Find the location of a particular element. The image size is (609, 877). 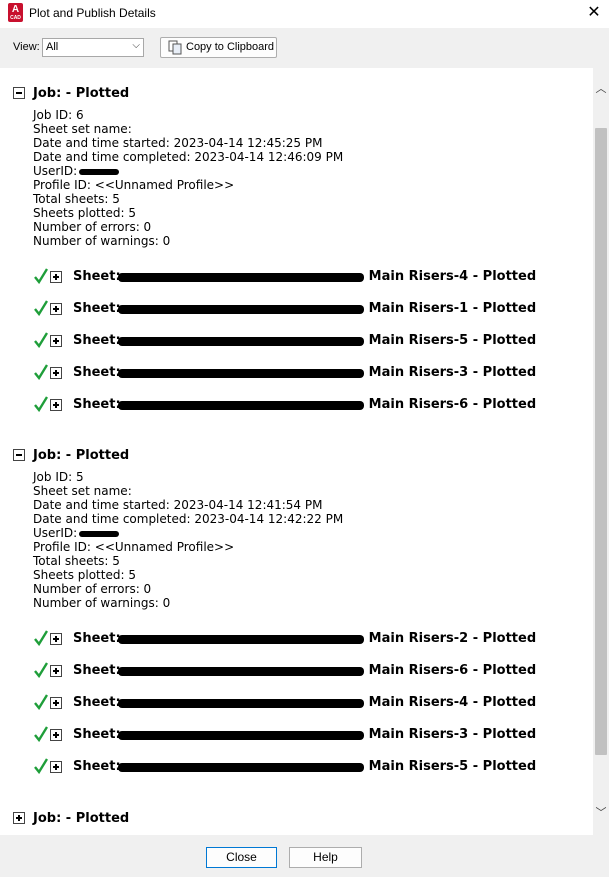

app-icon-sub: CAD is located at coordinates (15, 18).